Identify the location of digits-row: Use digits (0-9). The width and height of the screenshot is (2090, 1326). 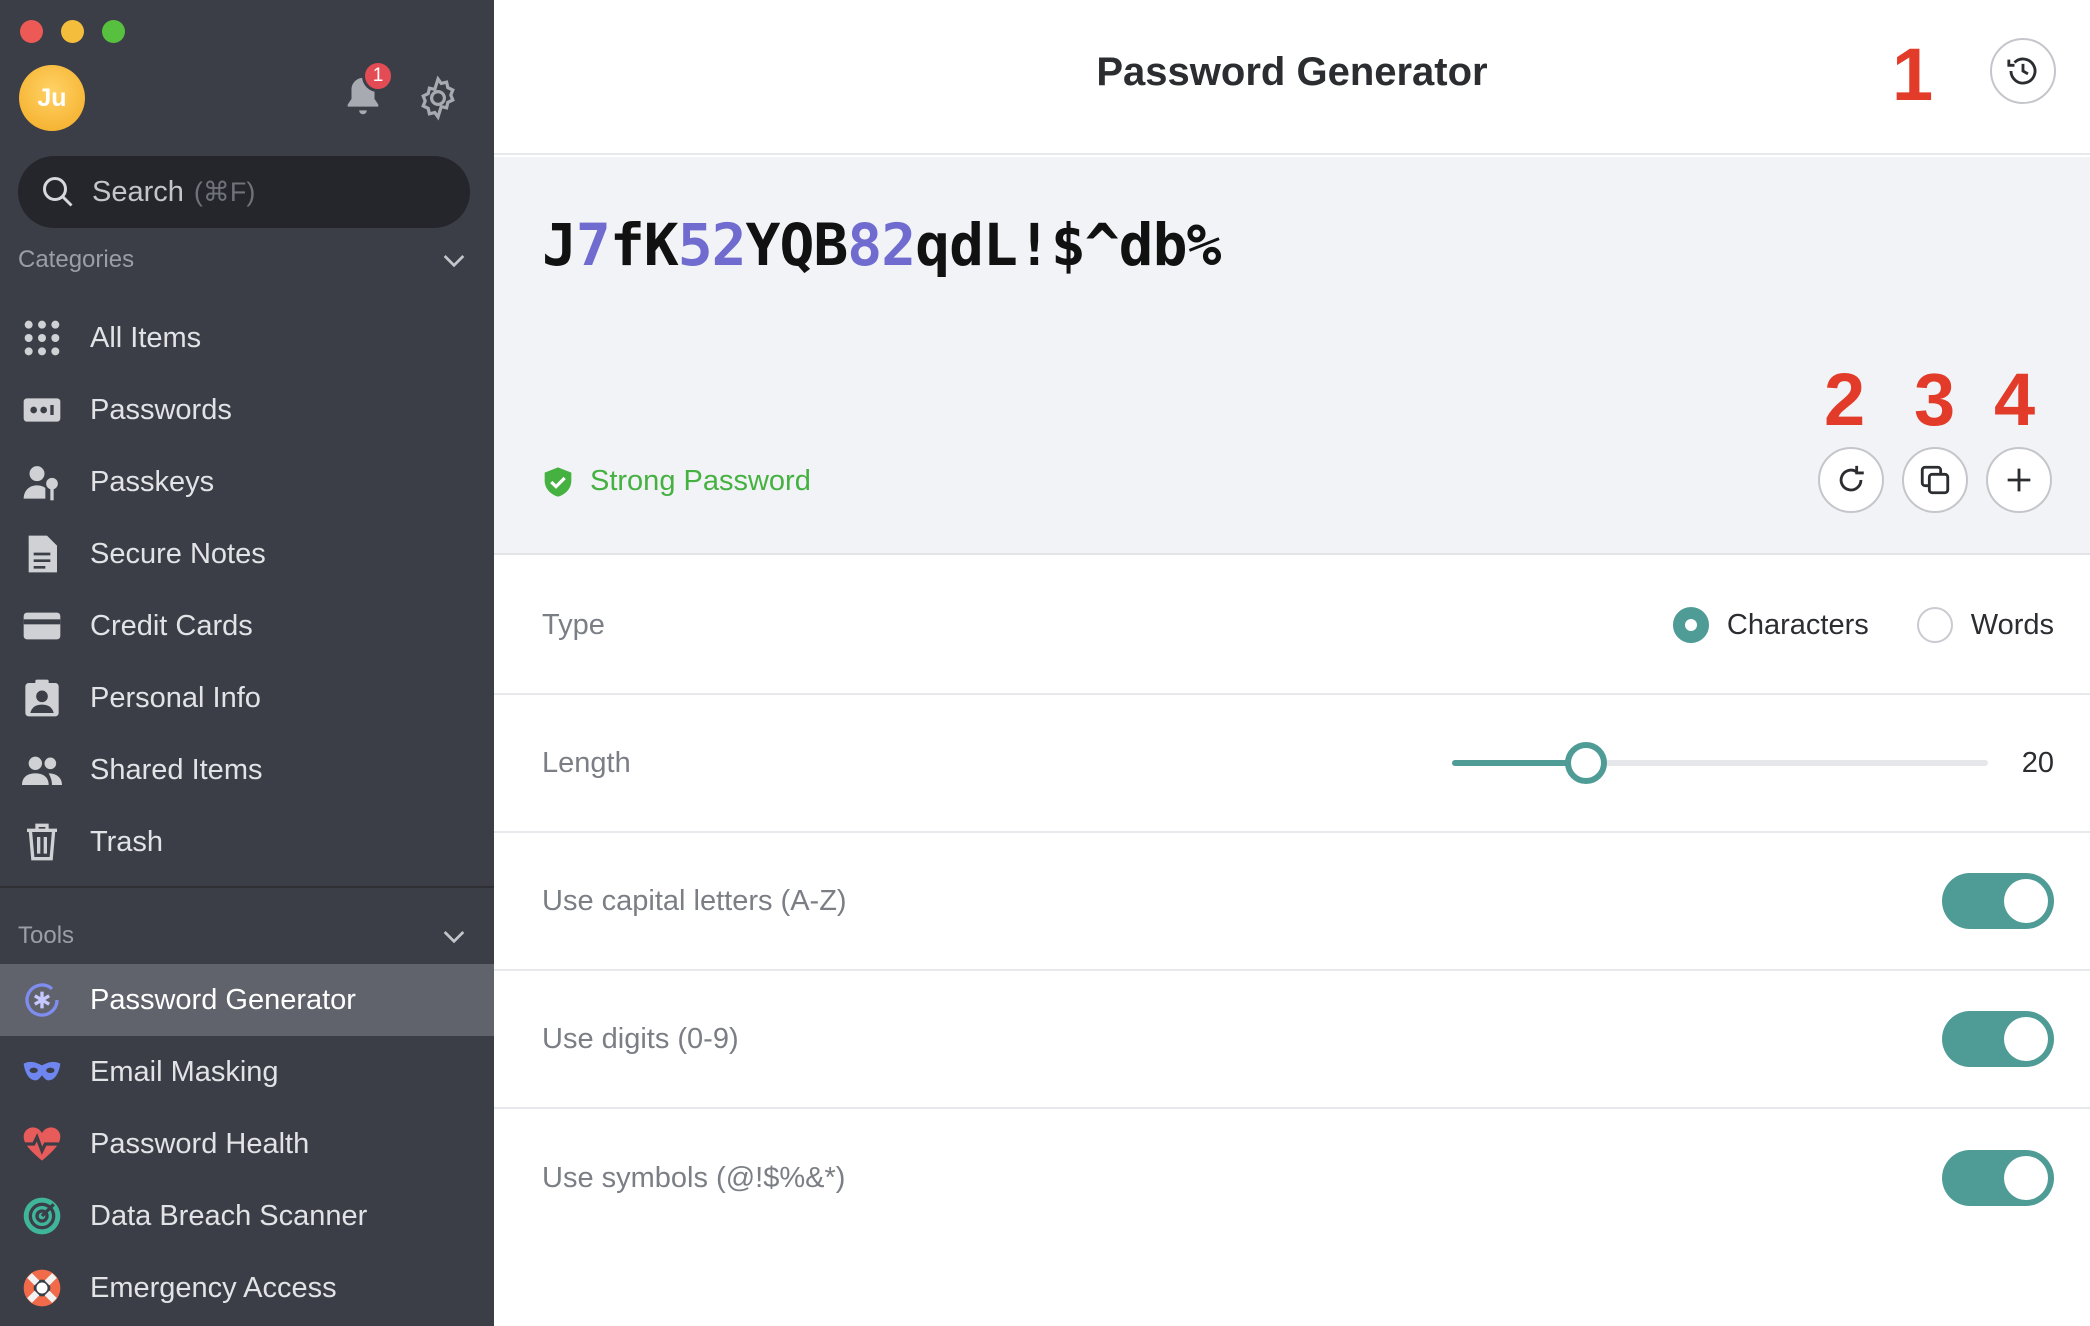
(1292, 1040).